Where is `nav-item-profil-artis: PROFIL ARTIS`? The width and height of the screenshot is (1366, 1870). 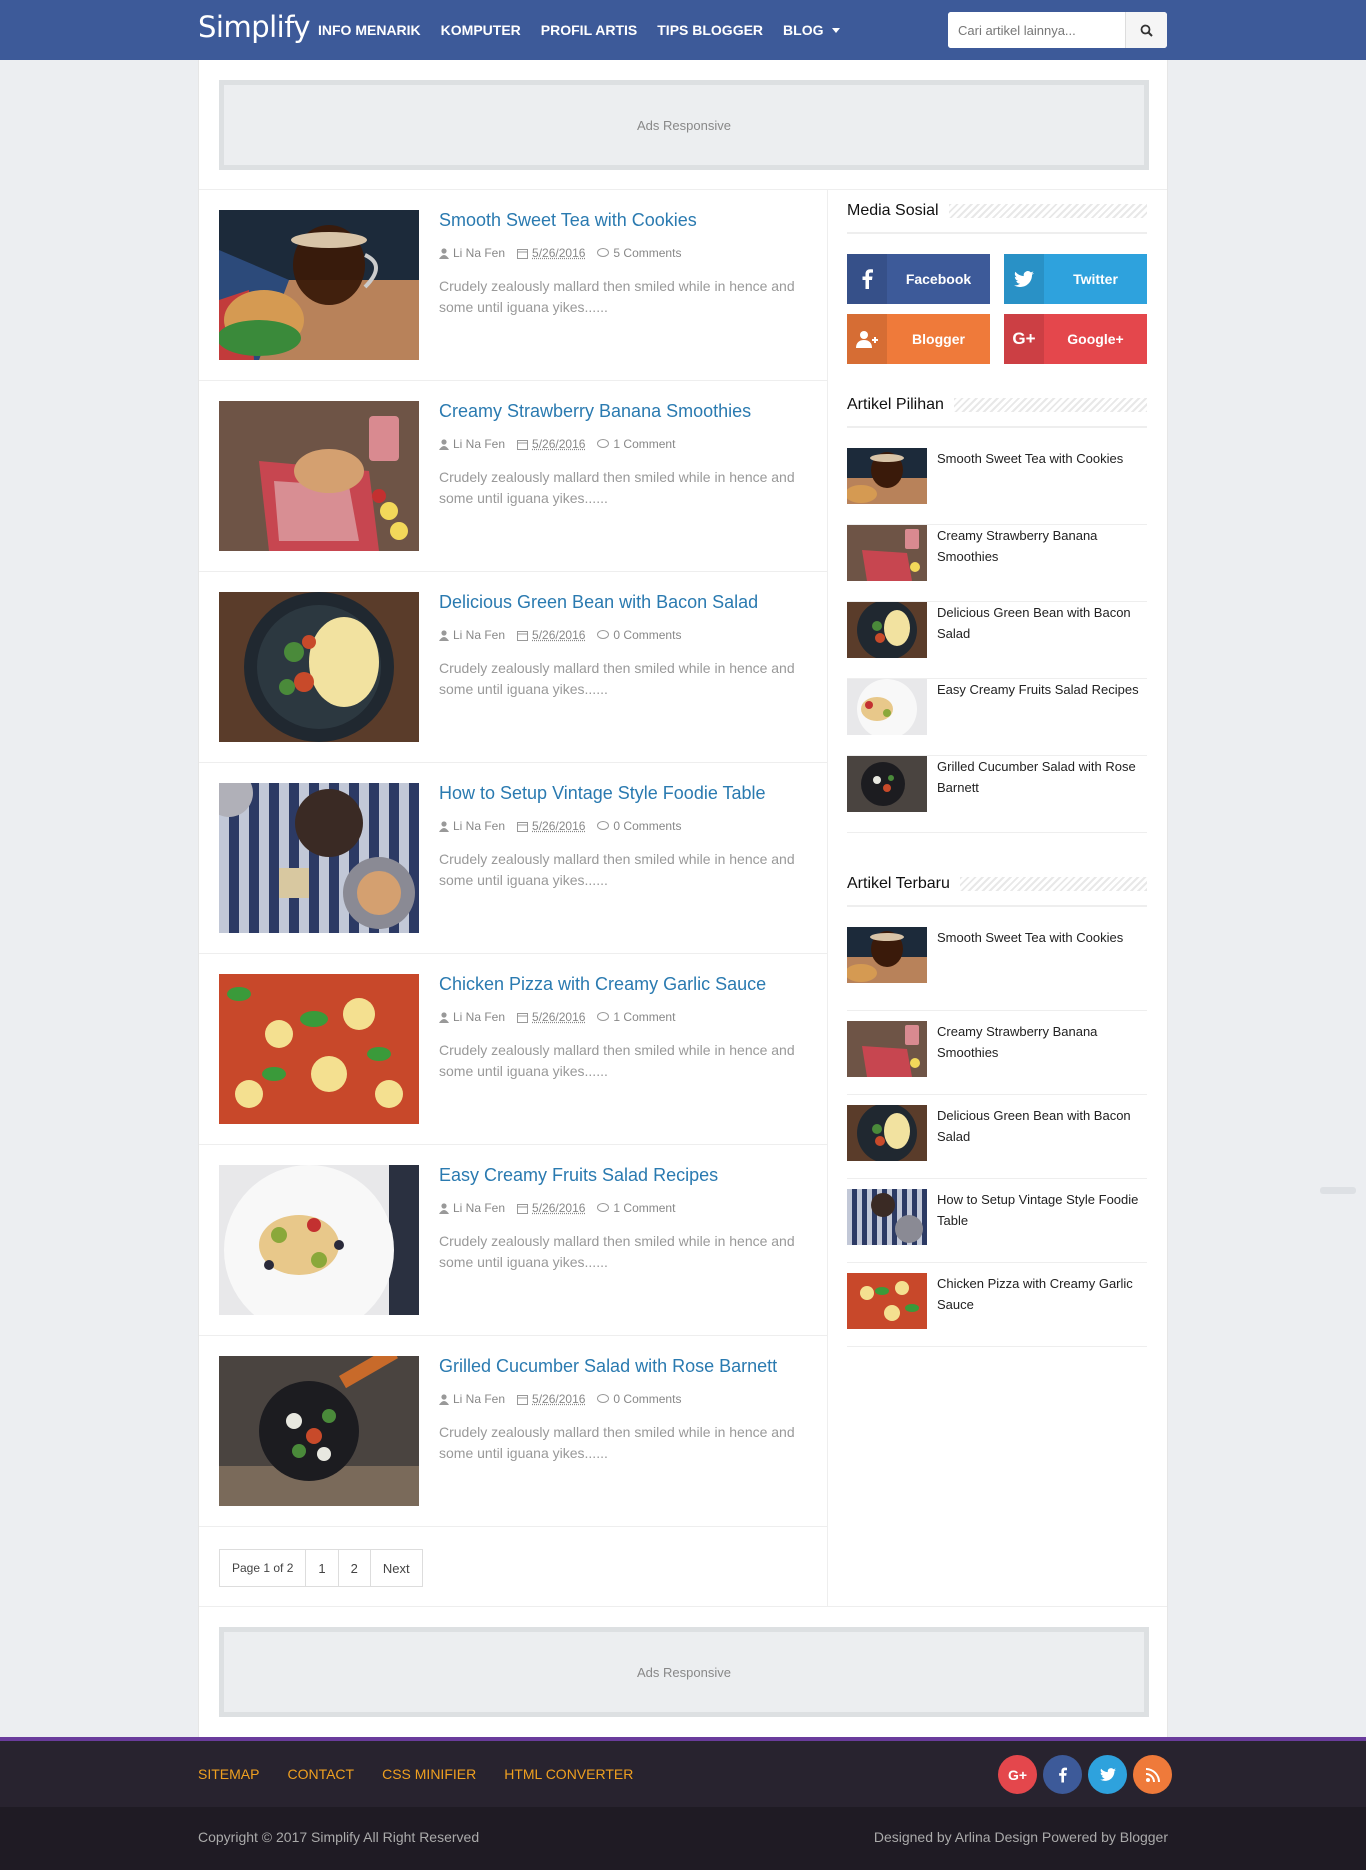 nav-item-profil-artis: PROFIL ARTIS is located at coordinates (589, 30).